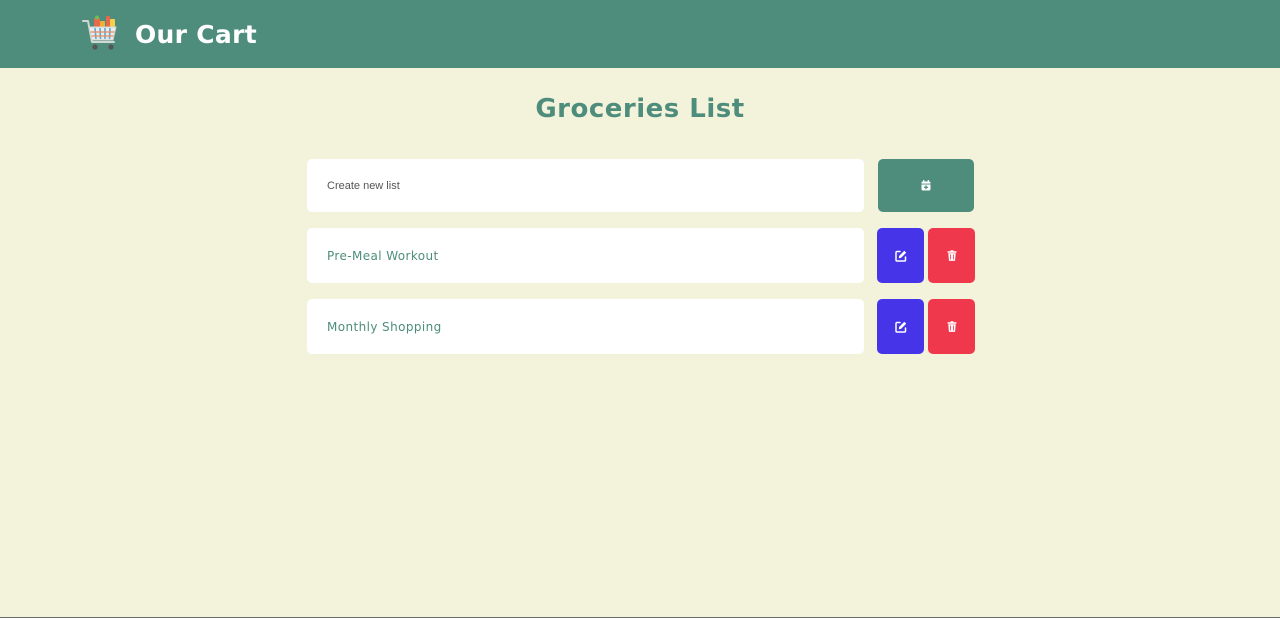  Describe the element at coordinates (640, 109) in the screenshot. I see `page-title: Groceries List` at that location.